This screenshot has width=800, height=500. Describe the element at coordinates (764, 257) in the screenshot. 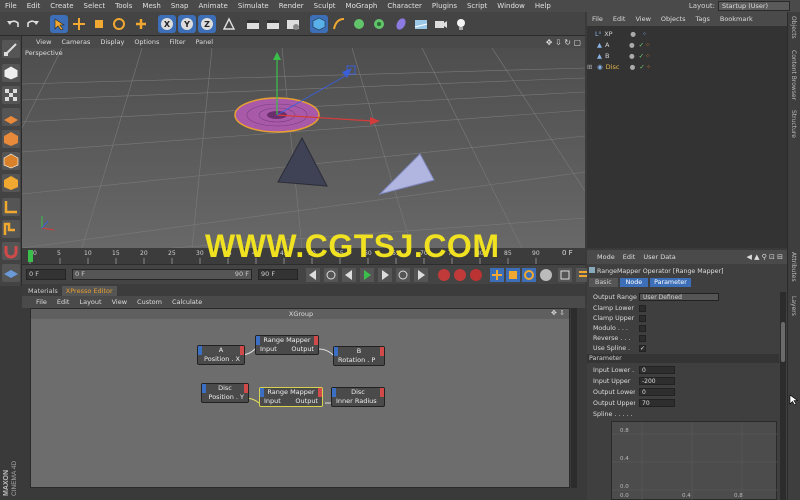

I see `attr-nav-icons: ◀ ▲ ⚲ ⊡ ⊟` at that location.